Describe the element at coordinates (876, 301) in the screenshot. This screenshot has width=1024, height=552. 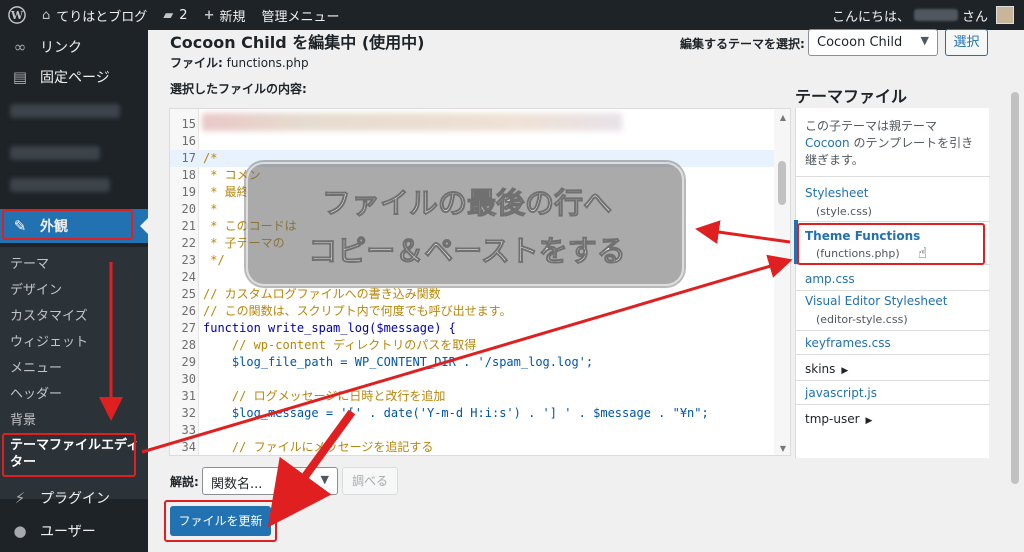
I see `file-editor-style: Visual Editor Stylesheet` at that location.